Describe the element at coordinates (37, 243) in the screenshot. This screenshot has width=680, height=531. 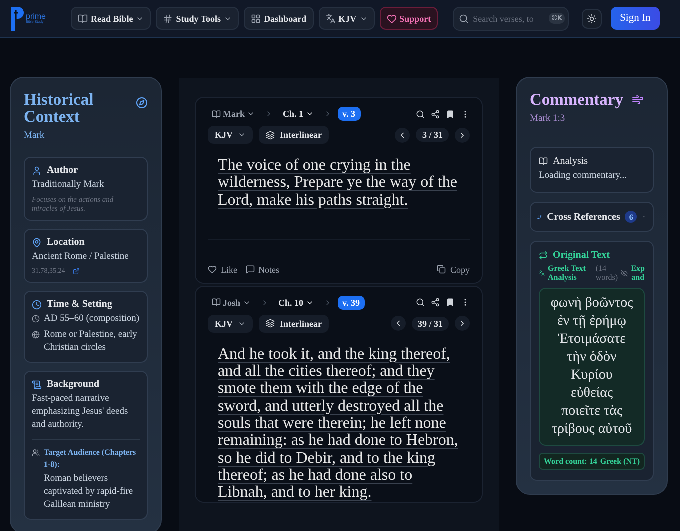
I see `map-pin-icon` at that location.